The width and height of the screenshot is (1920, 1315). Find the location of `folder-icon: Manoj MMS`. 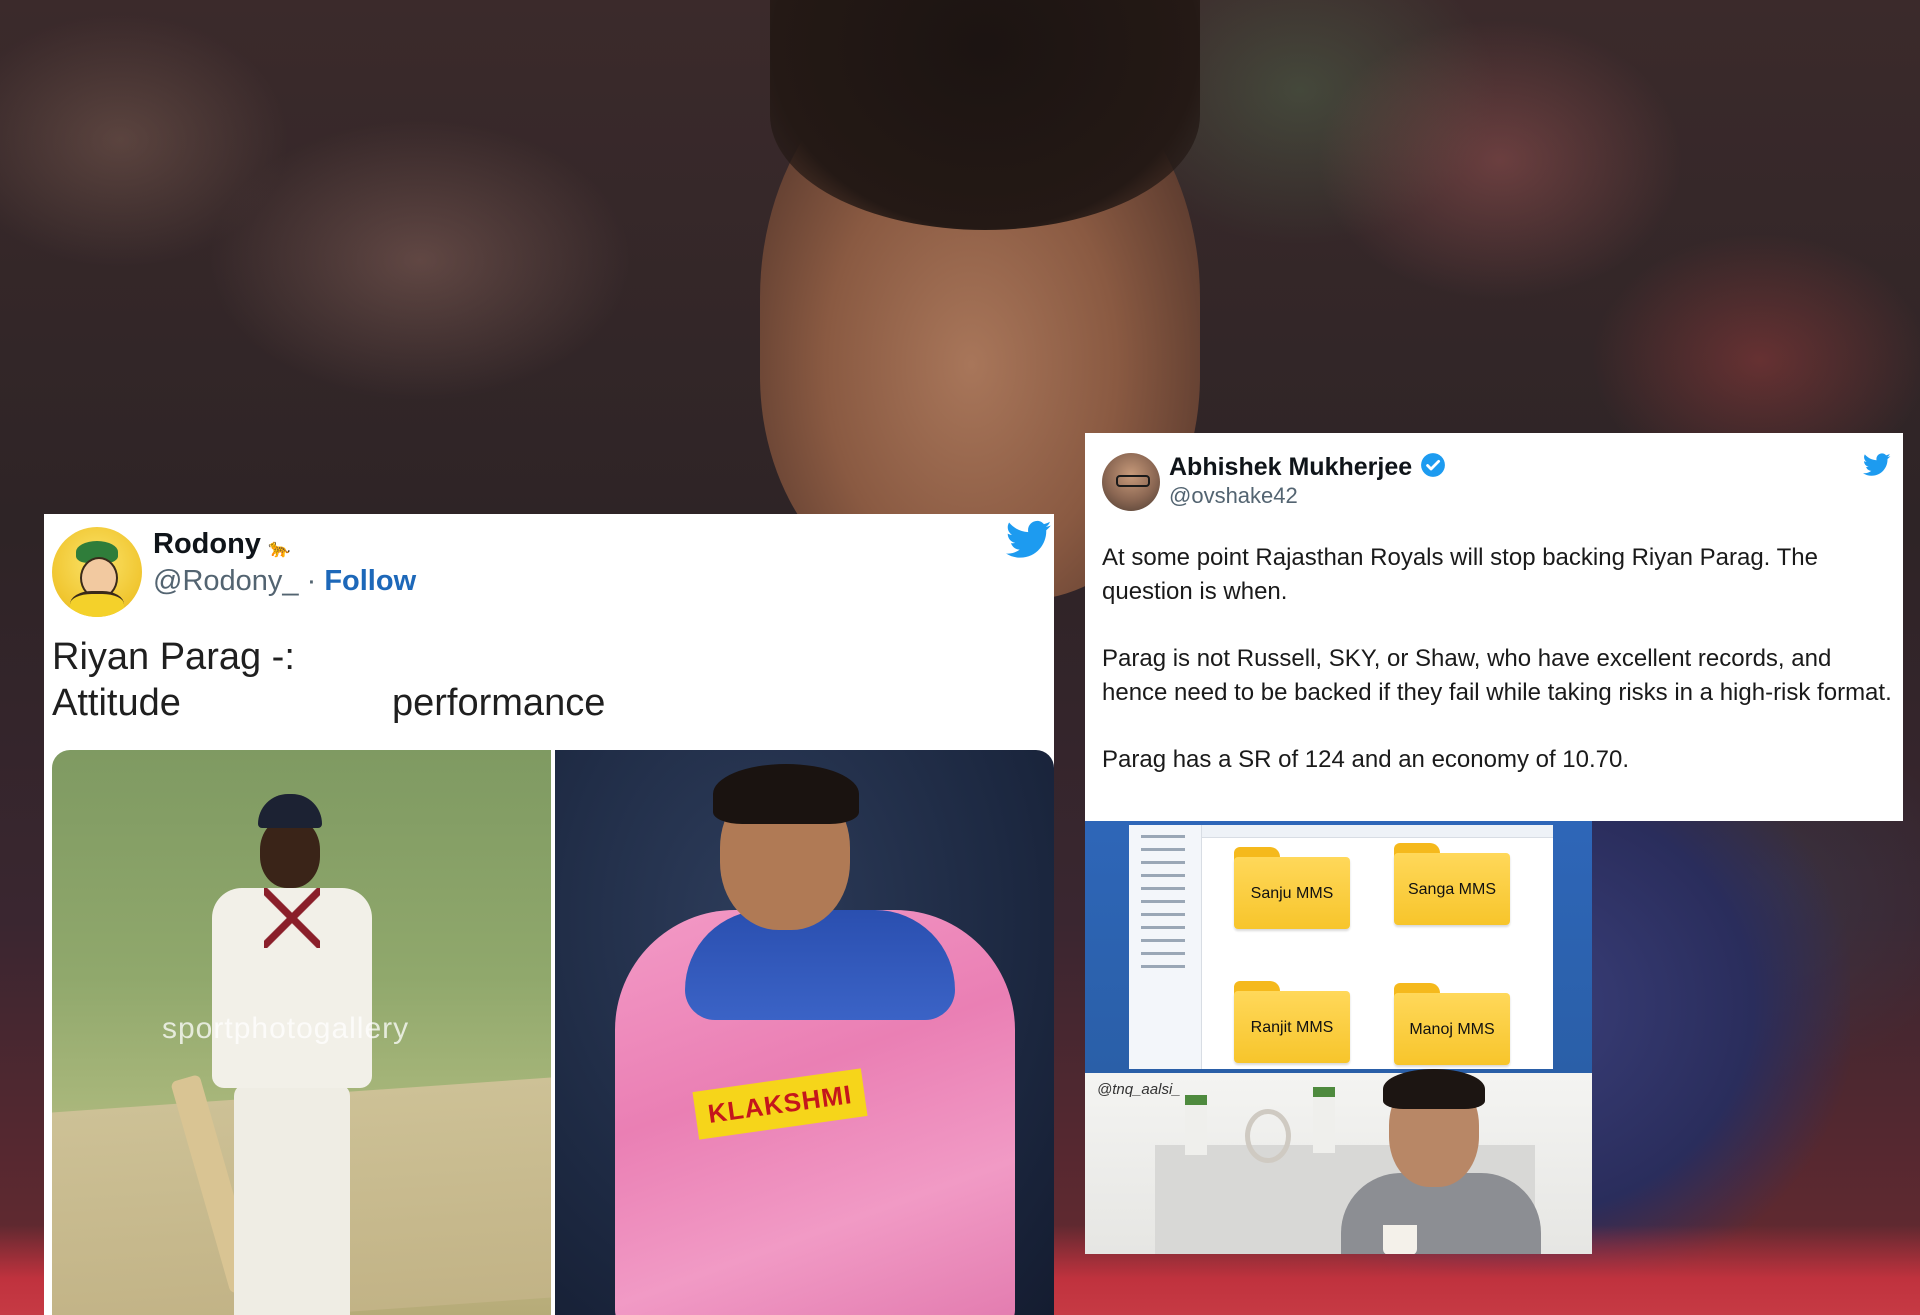

folder-icon: Manoj MMS is located at coordinates (1452, 1024).